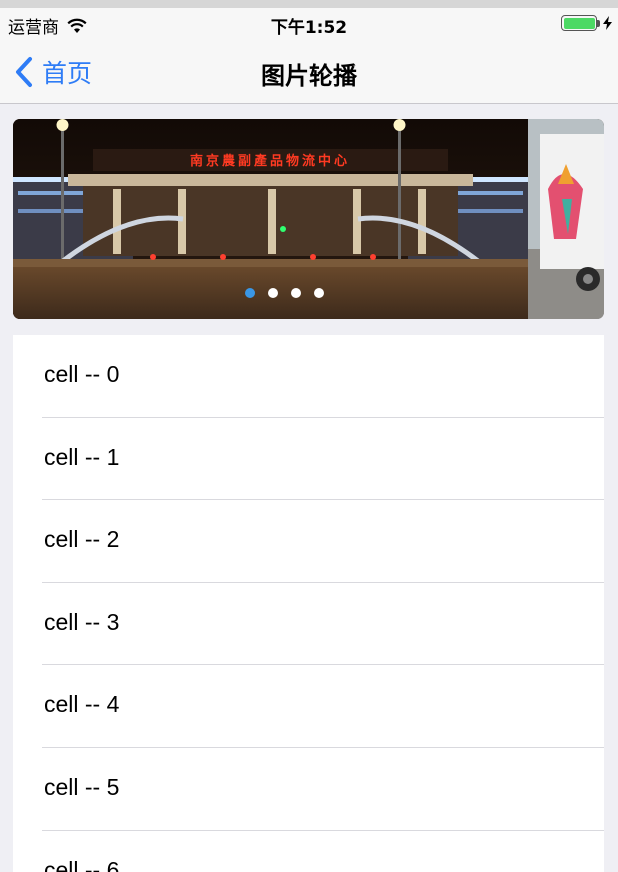 The width and height of the screenshot is (618, 872). I want to click on table-row: cell -- 2, so click(308, 541).